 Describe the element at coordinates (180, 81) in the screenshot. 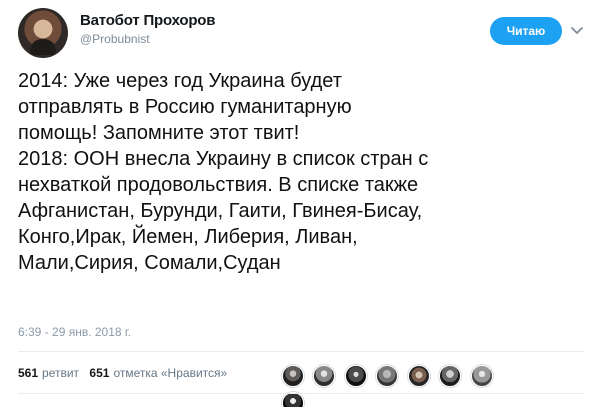

I see `tweet-line: 2014: Уже через год Украина будет` at that location.